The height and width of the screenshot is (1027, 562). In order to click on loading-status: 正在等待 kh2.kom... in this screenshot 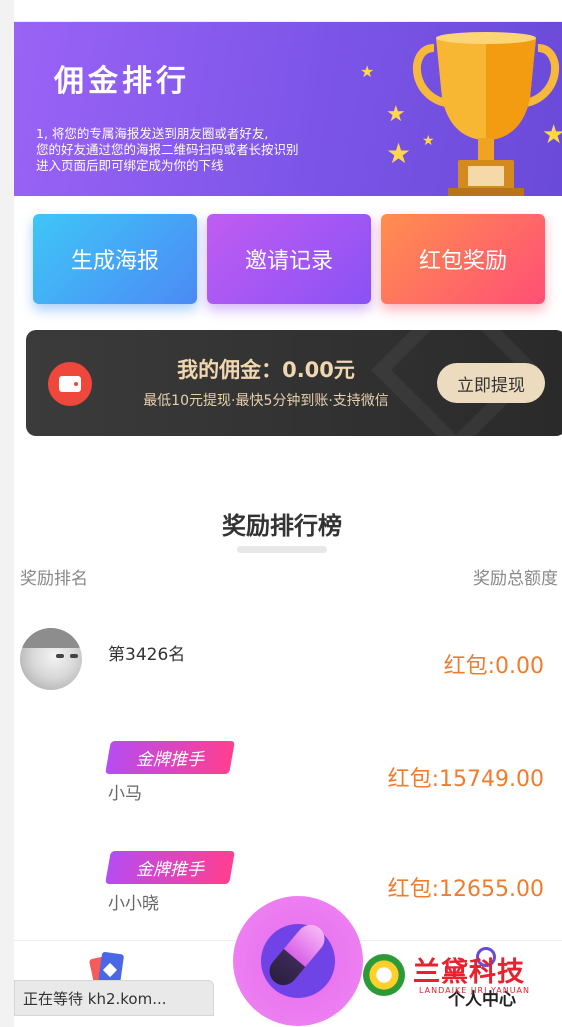, I will do `click(114, 998)`.